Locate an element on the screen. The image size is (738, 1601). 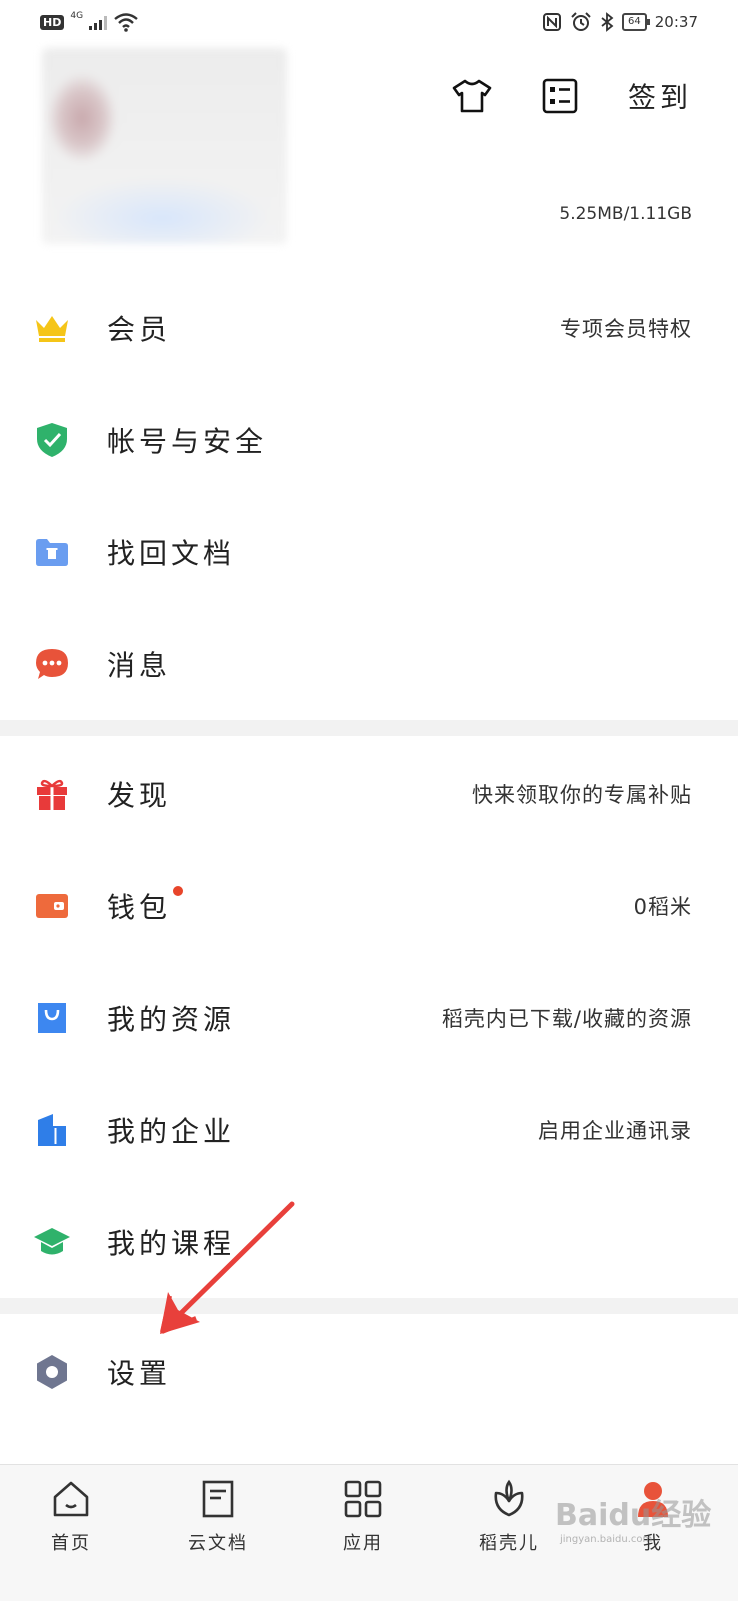
alarm-icon is located at coordinates (581, 21).